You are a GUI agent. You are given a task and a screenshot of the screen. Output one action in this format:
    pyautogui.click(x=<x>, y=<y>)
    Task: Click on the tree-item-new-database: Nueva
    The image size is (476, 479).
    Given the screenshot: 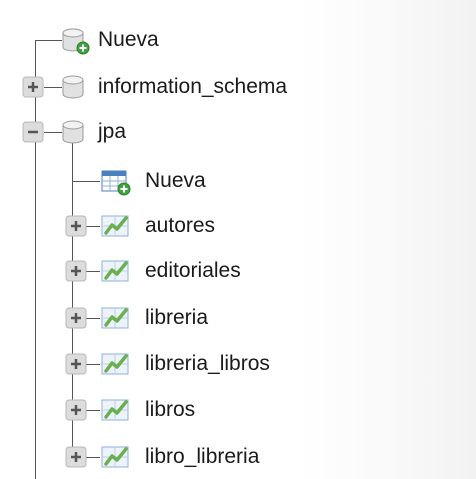 What is the action you would take?
    pyautogui.click(x=128, y=40)
    